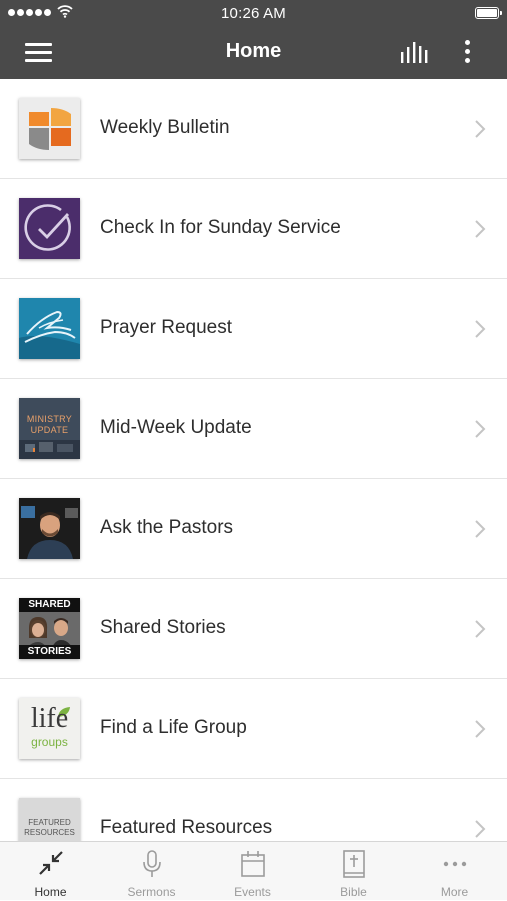  I want to click on status-bar: 10:26 AM, so click(253, 13).